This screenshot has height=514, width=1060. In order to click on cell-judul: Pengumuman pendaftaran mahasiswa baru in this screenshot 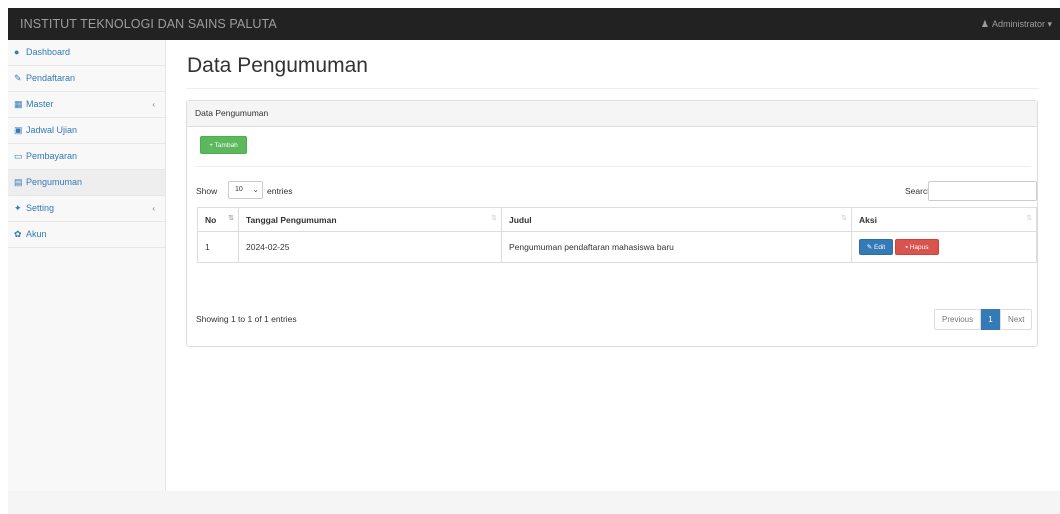, I will do `click(676, 247)`.